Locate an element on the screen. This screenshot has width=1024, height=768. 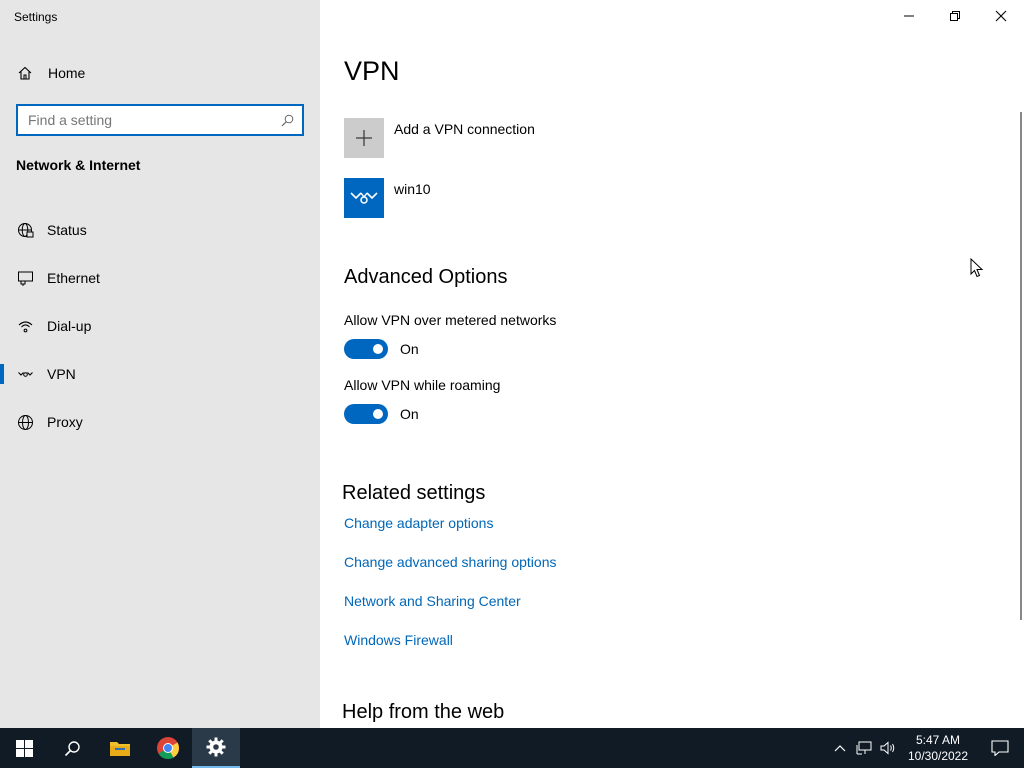
folder-icon is located at coordinates (120, 749).